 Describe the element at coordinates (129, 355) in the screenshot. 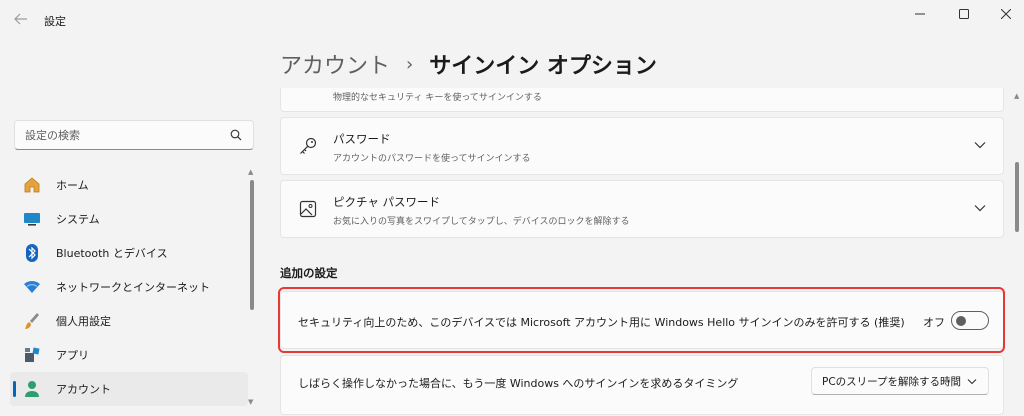

I see `sidebar-item-apps: アプリ` at that location.